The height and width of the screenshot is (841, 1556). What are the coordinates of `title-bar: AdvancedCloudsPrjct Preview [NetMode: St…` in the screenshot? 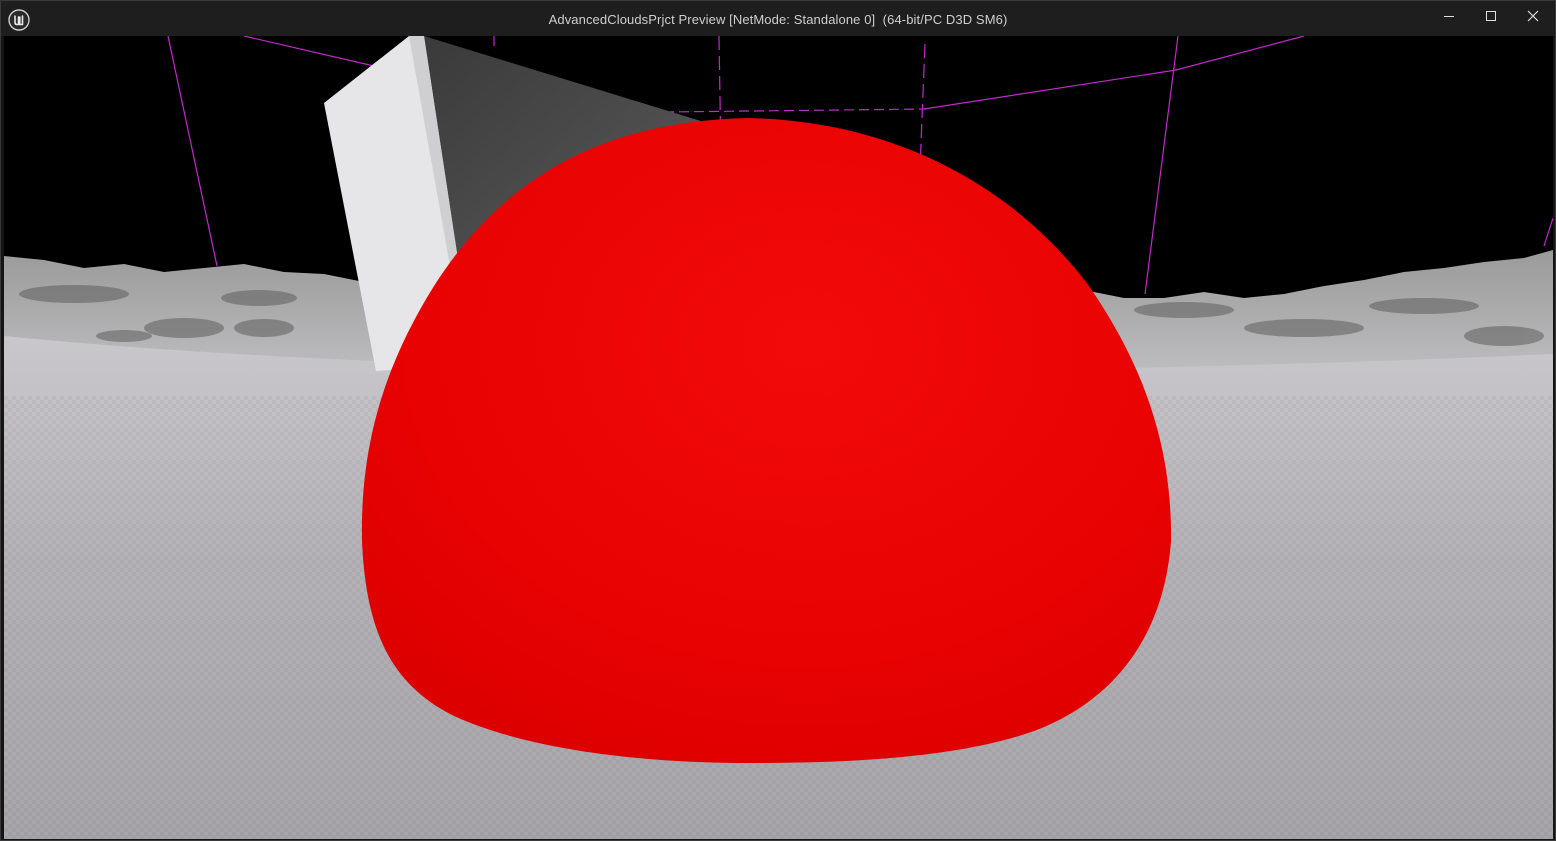 It's located at (778, 18).